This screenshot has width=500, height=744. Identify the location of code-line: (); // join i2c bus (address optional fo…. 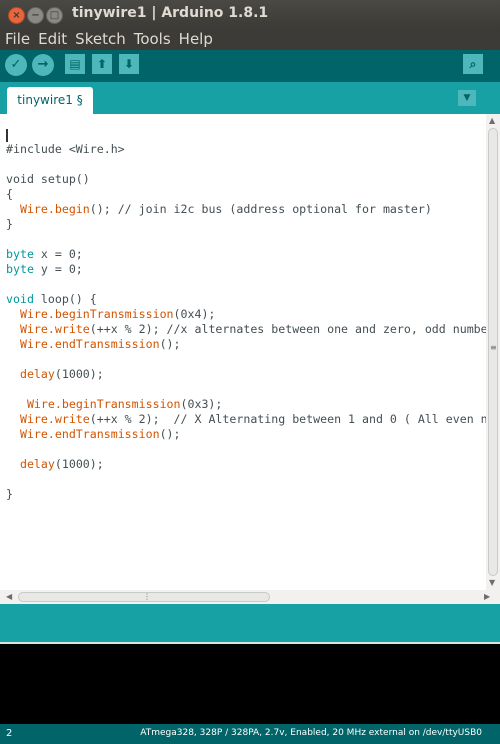
(260, 209).